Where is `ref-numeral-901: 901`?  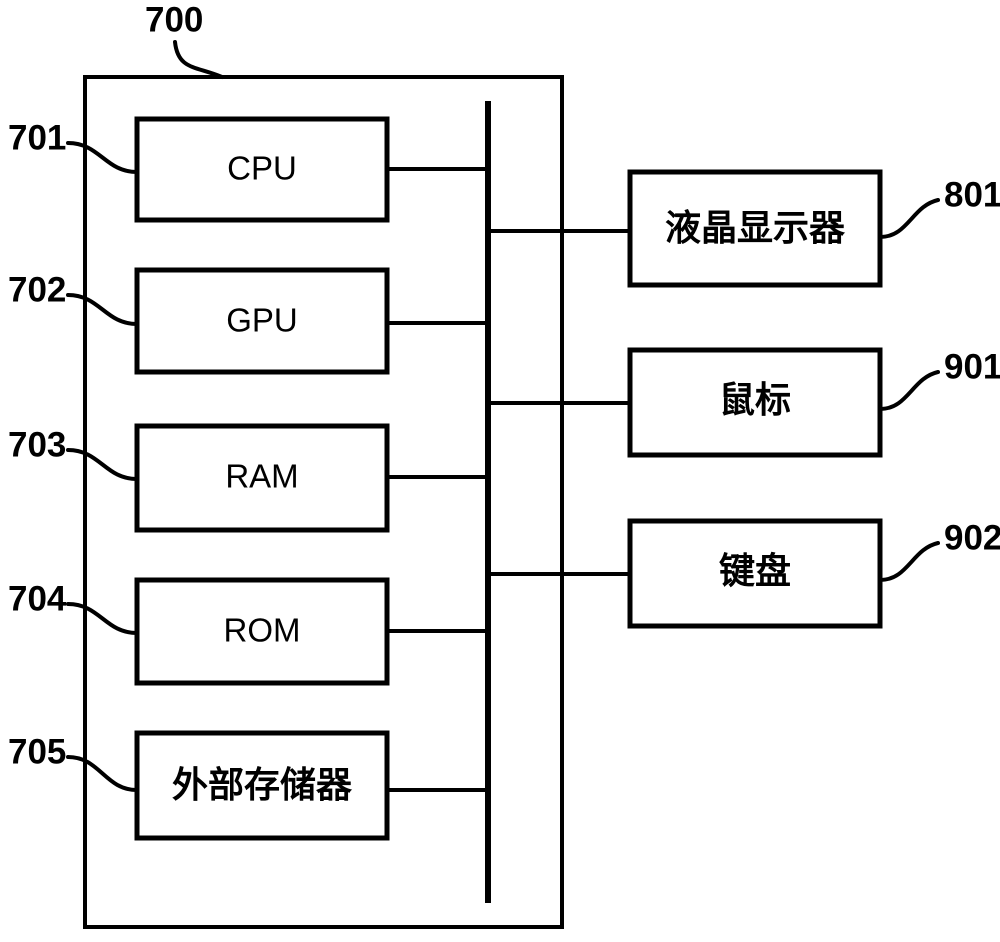 ref-numeral-901: 901 is located at coordinates (972, 366).